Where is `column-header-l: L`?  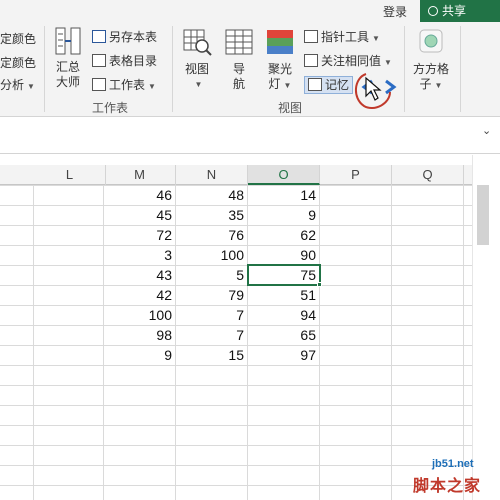 column-header-l: L is located at coordinates (70, 175).